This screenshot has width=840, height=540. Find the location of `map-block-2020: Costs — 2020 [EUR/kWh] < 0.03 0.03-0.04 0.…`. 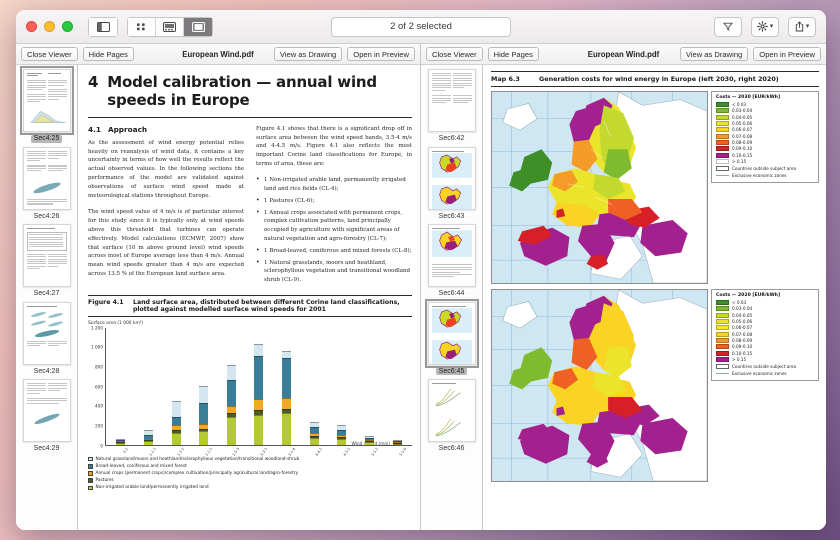

map-block-2020: Costs — 2020 [EUR/kWh] < 0.03 0.03-0.04 0.… is located at coordinates (655, 385).